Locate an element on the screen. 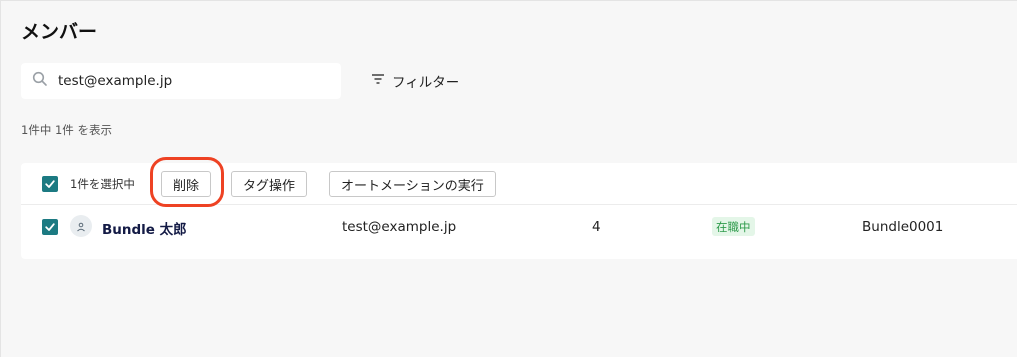 The width and height of the screenshot is (1017, 357). filter-button: フィルター is located at coordinates (415, 81).